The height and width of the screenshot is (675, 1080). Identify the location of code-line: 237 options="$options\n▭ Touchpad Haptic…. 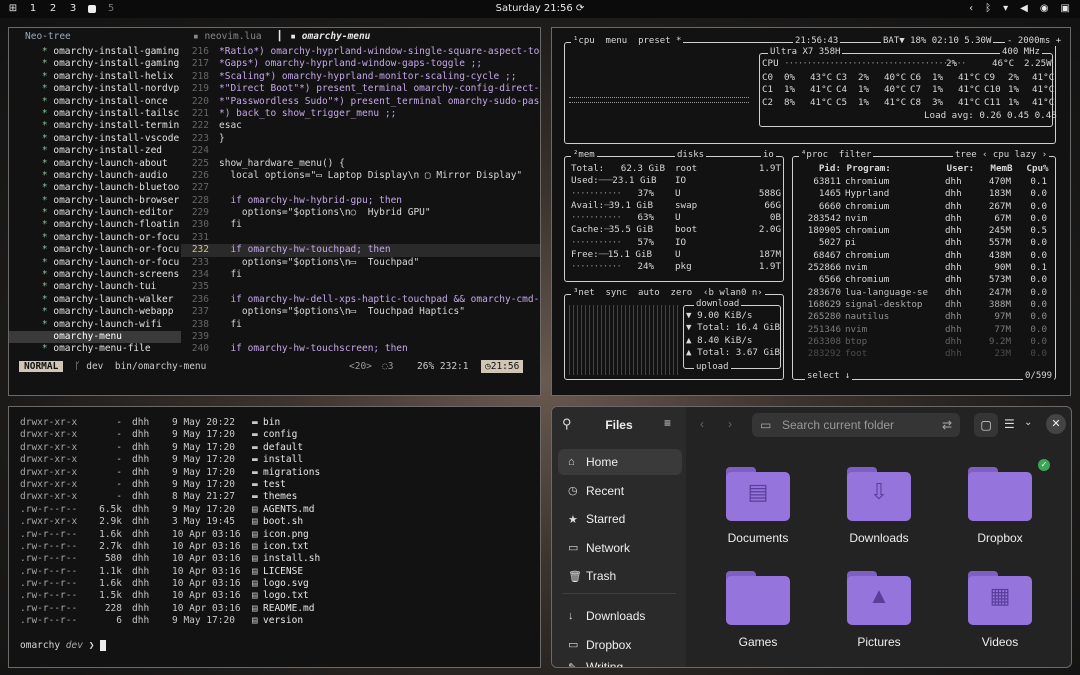
(360, 312).